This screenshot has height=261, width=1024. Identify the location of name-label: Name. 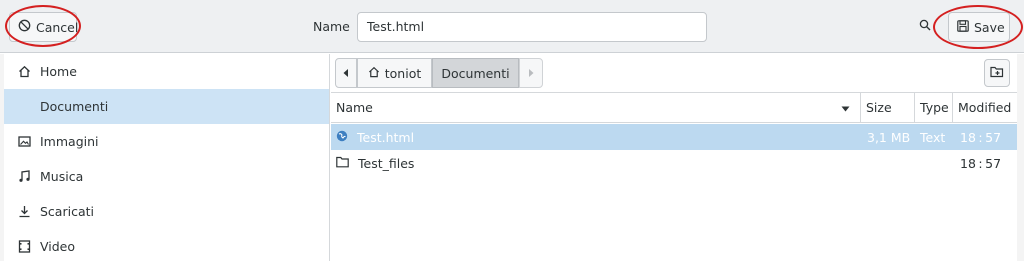
(331, 26).